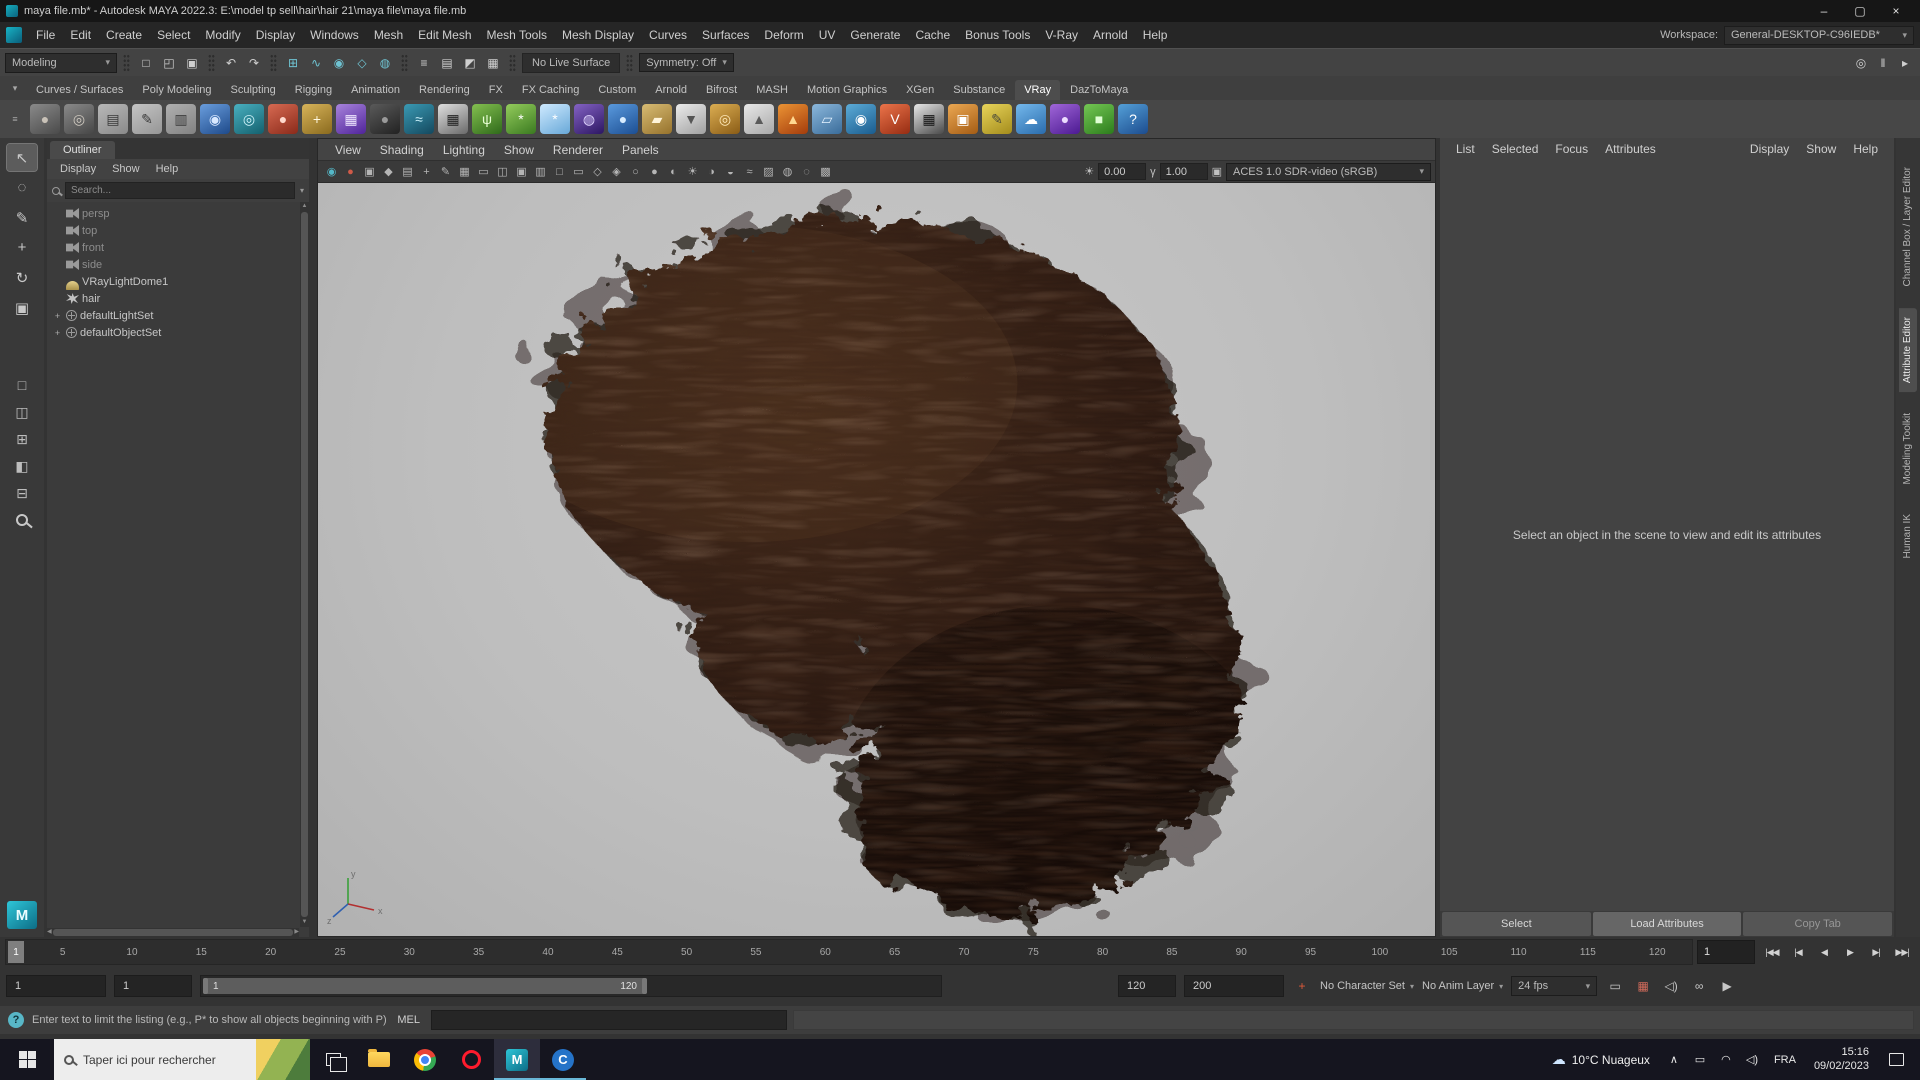 The height and width of the screenshot is (1080, 1920). Describe the element at coordinates (339, 63) in the screenshot. I see `snap-to-point-icon: ◉` at that location.